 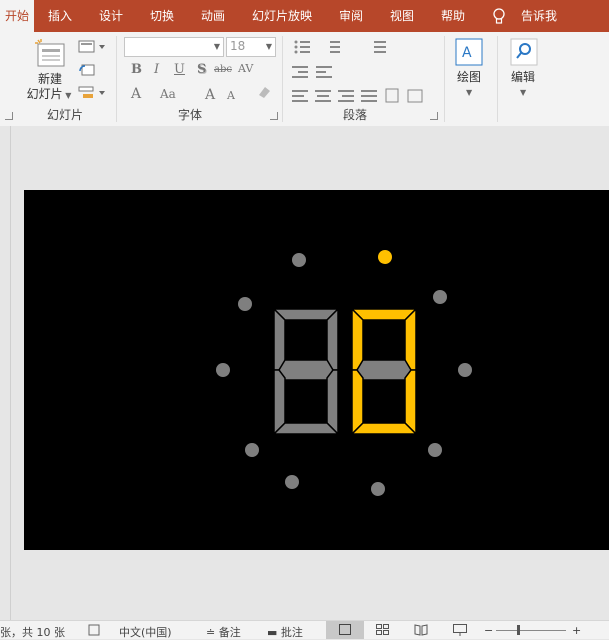 I want to click on status-bar: 张，共 10 张 中文(中国) ≐ 备注 ▬ 批注 − +, so click(x=304, y=629).